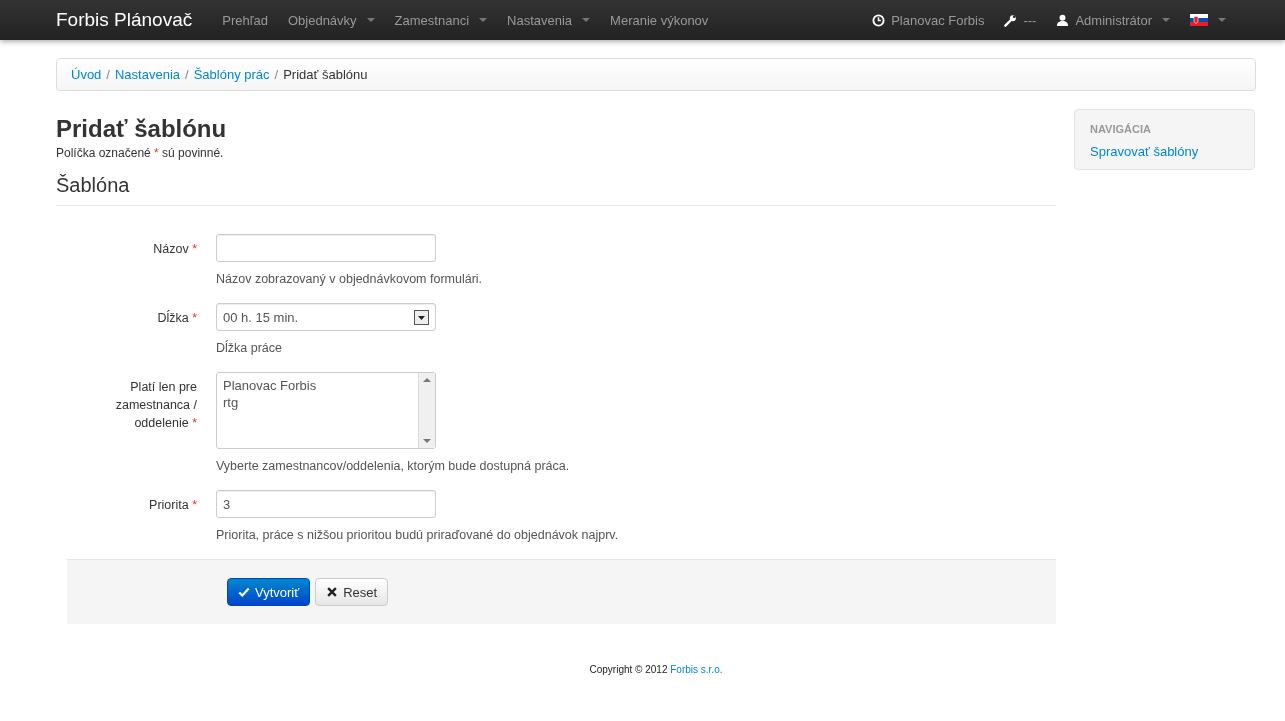 This screenshot has width=1285, height=721. Describe the element at coordinates (176, 318) in the screenshot. I see `field-label: Dĺžka *` at that location.